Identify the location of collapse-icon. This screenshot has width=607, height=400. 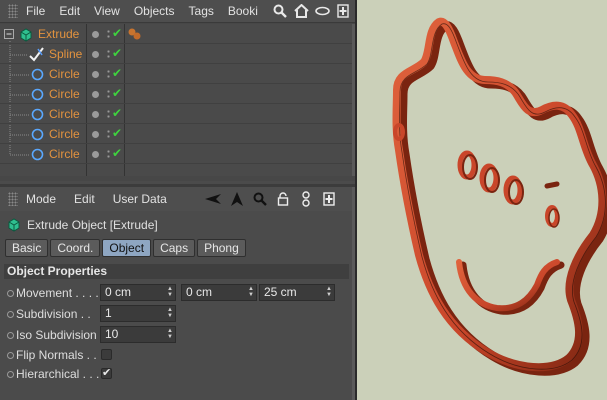
(9, 34).